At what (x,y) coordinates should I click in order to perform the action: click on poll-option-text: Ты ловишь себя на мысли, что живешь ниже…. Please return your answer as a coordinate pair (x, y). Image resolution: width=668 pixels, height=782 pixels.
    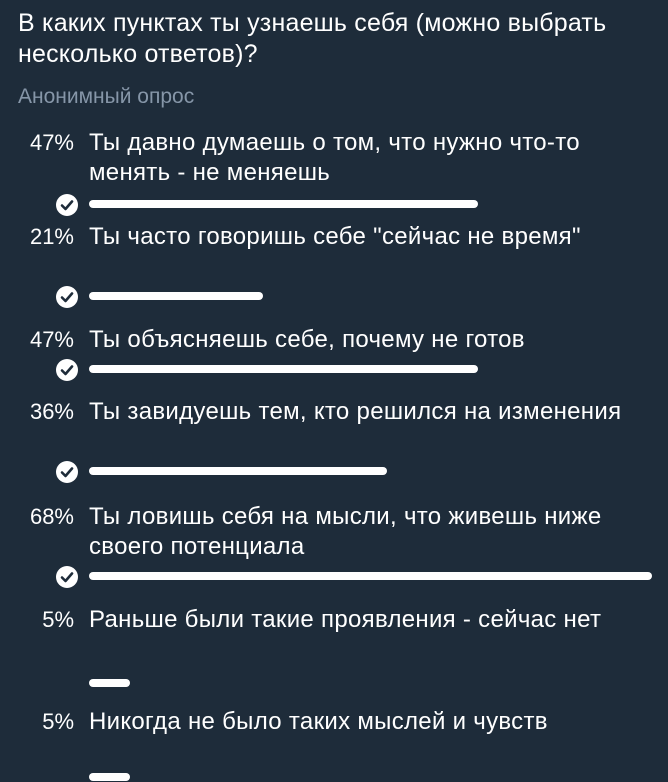
    Looking at the image, I should click on (345, 531).